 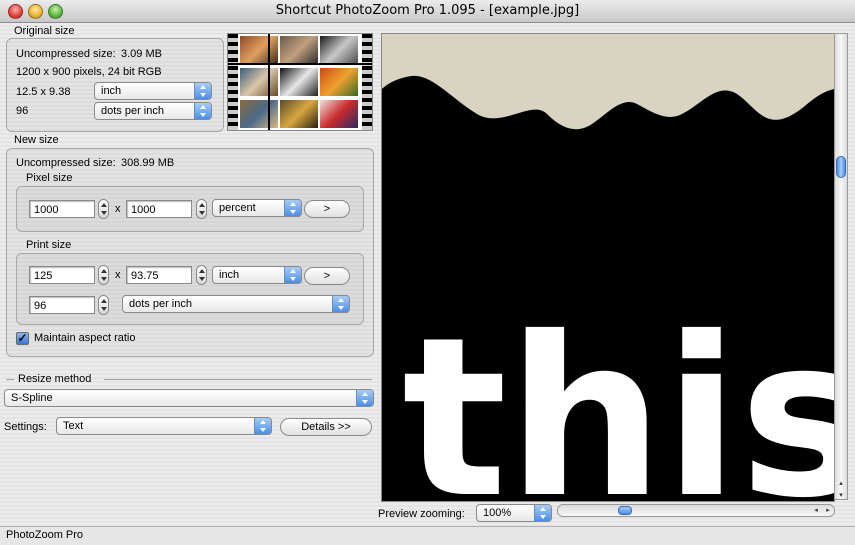 What do you see at coordinates (816, 511) in the screenshot?
I see `scroll-left-button: ◂` at bounding box center [816, 511].